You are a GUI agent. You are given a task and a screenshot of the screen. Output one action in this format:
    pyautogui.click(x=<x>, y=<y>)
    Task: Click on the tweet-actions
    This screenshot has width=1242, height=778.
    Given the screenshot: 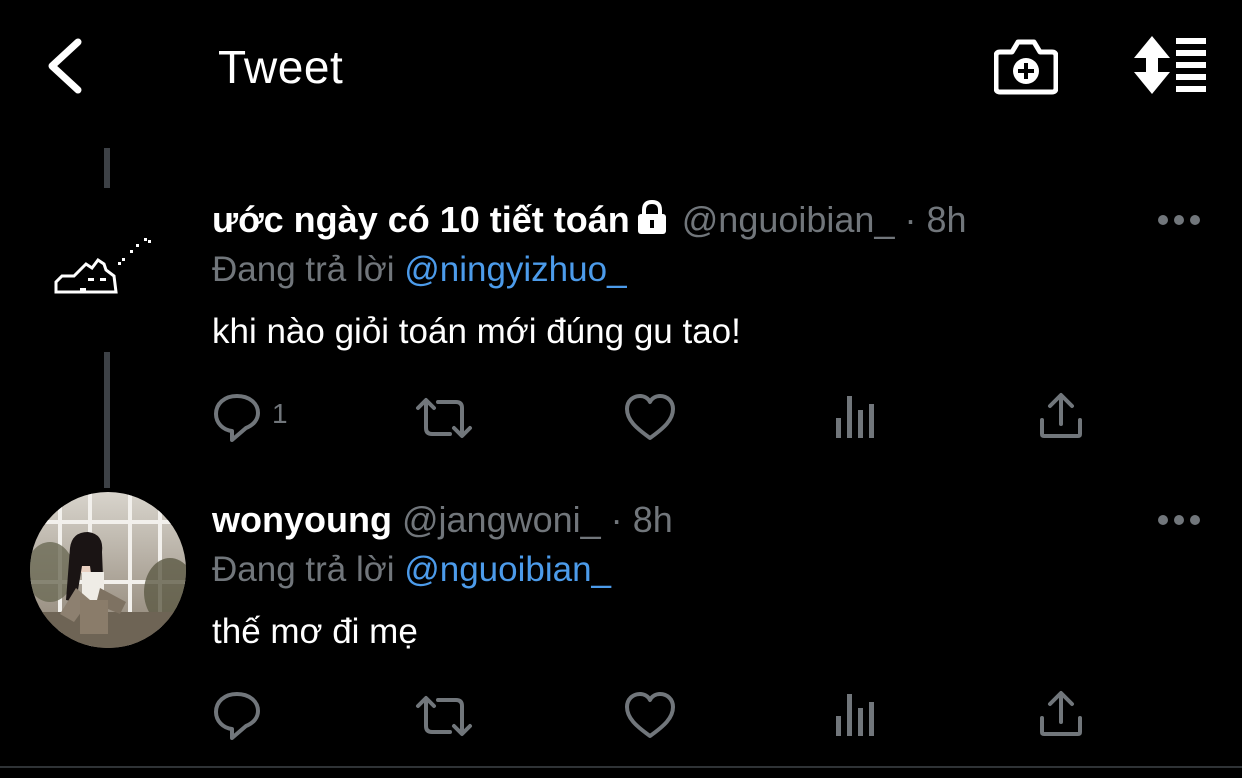 What is the action you would take?
    pyautogui.click(x=621, y=716)
    